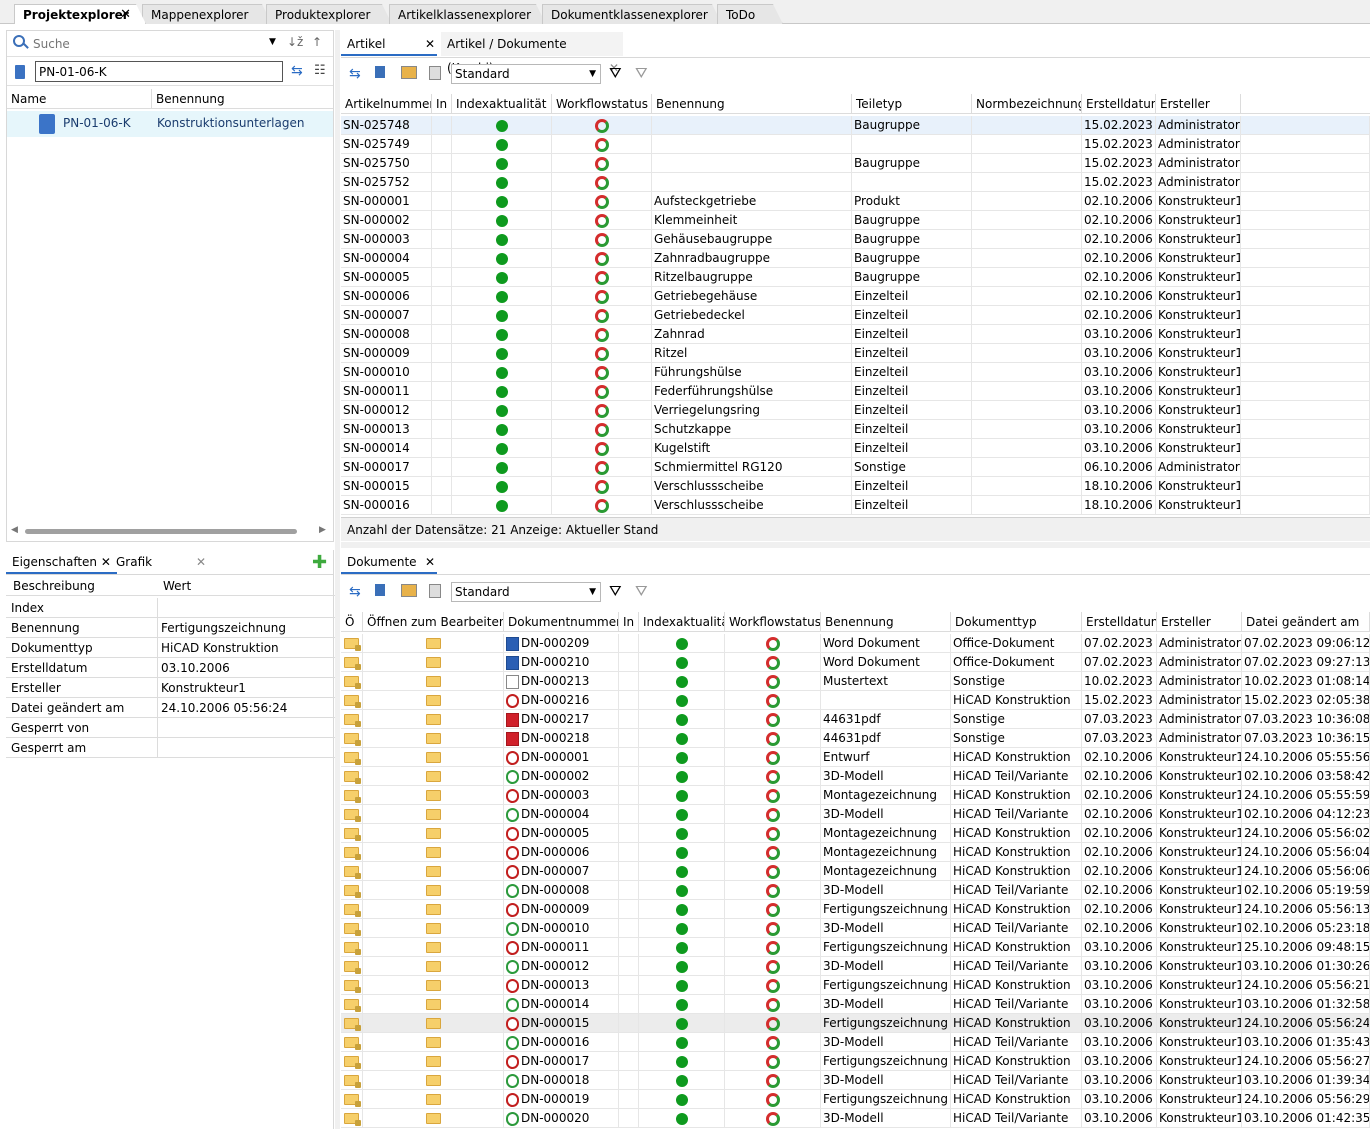 This screenshot has height=1129, width=1370. I want to click on dokumente-col-header: Öffnen zum Bearbeiten, so click(433, 622).